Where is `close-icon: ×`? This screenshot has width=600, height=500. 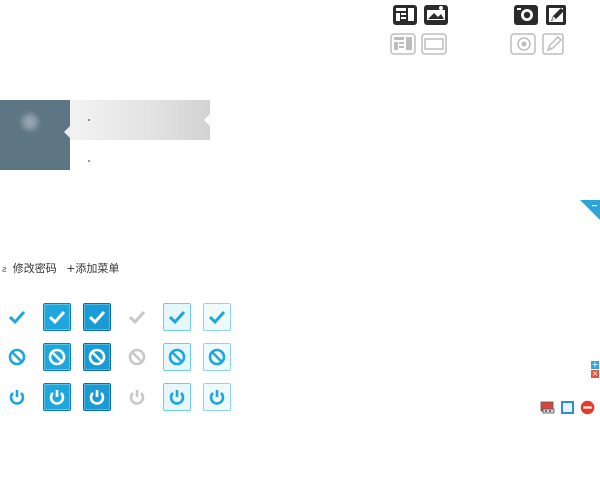 close-icon: × is located at coordinates (595, 374).